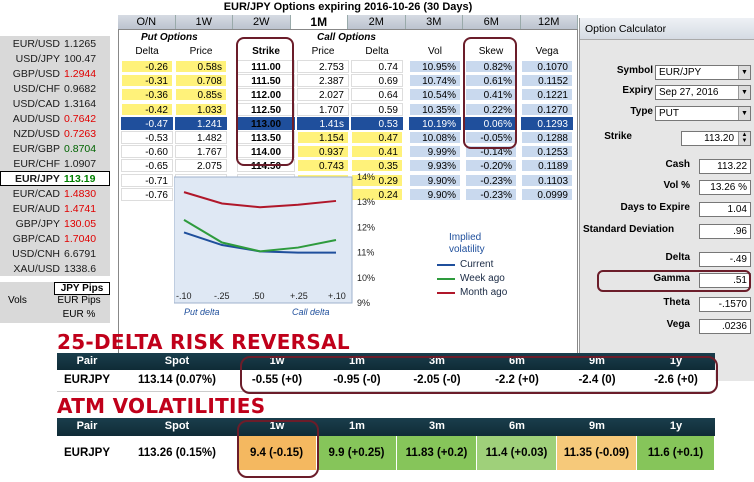 This screenshot has height=482, width=754. I want to click on pair-rate: 113.19, so click(79, 178).